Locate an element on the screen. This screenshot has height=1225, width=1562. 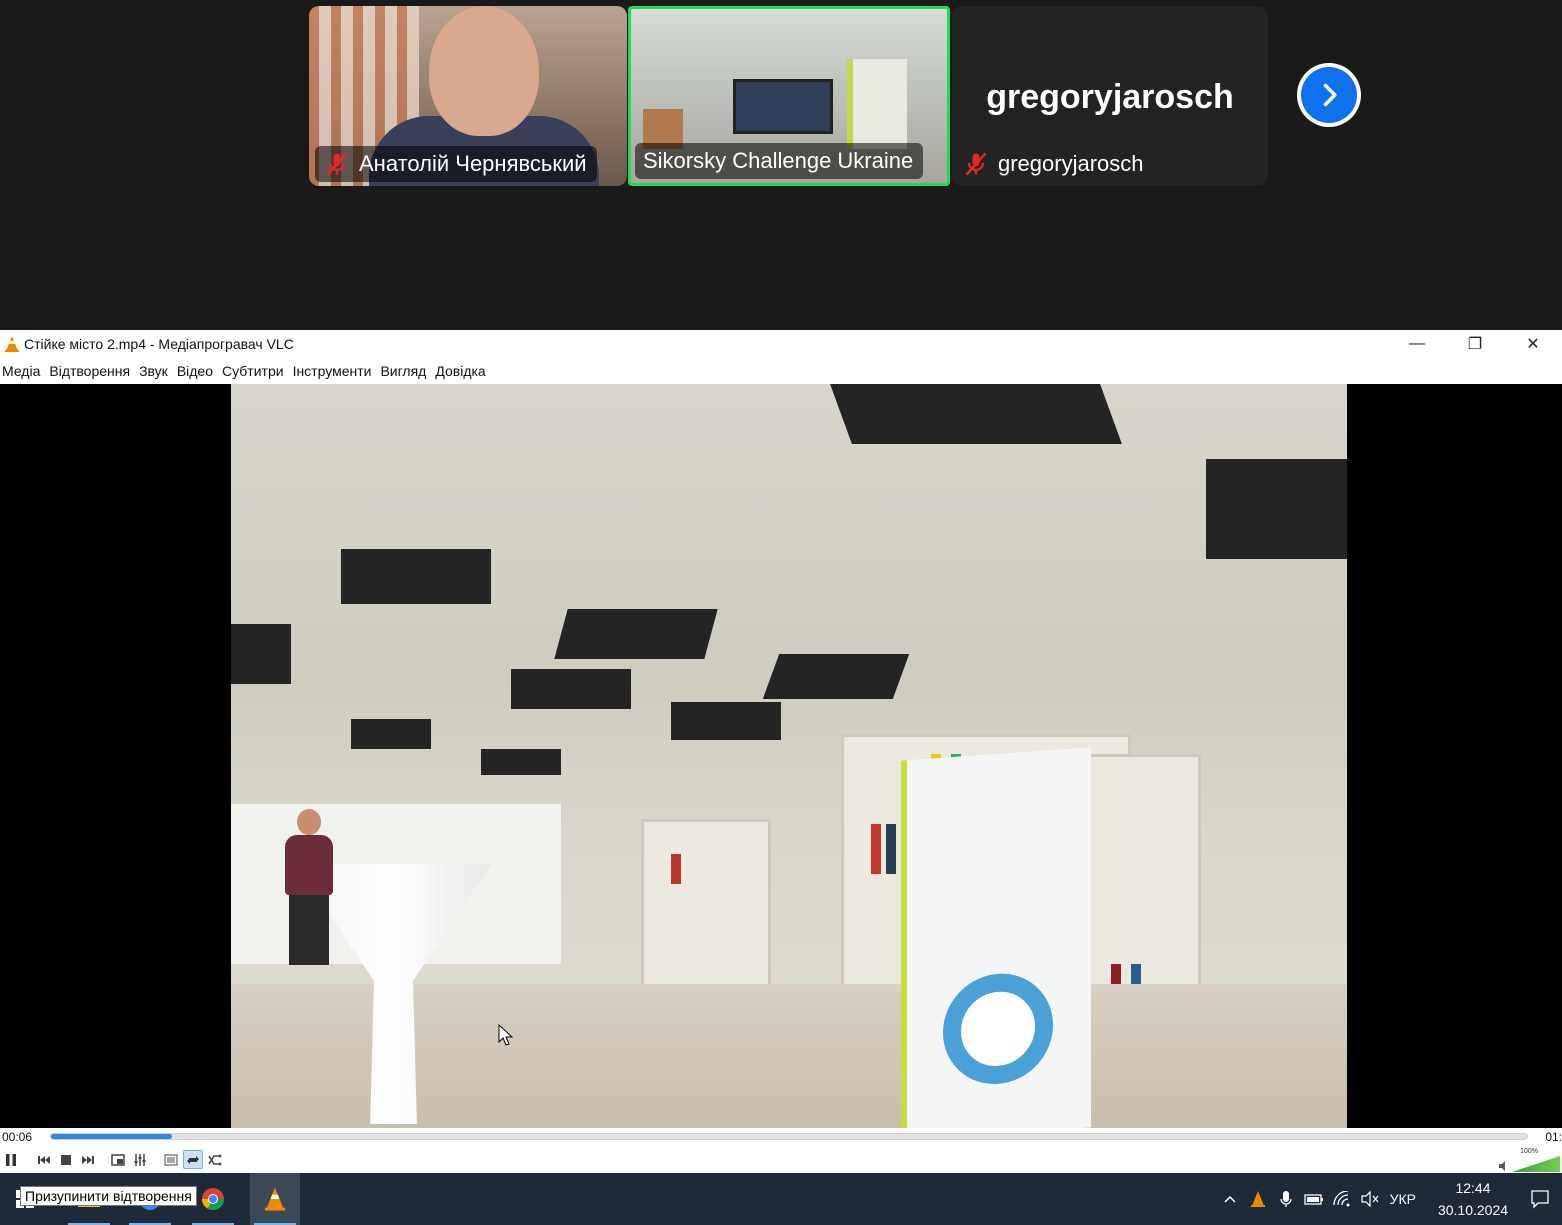
action-center-button is located at coordinates (1540, 1199).